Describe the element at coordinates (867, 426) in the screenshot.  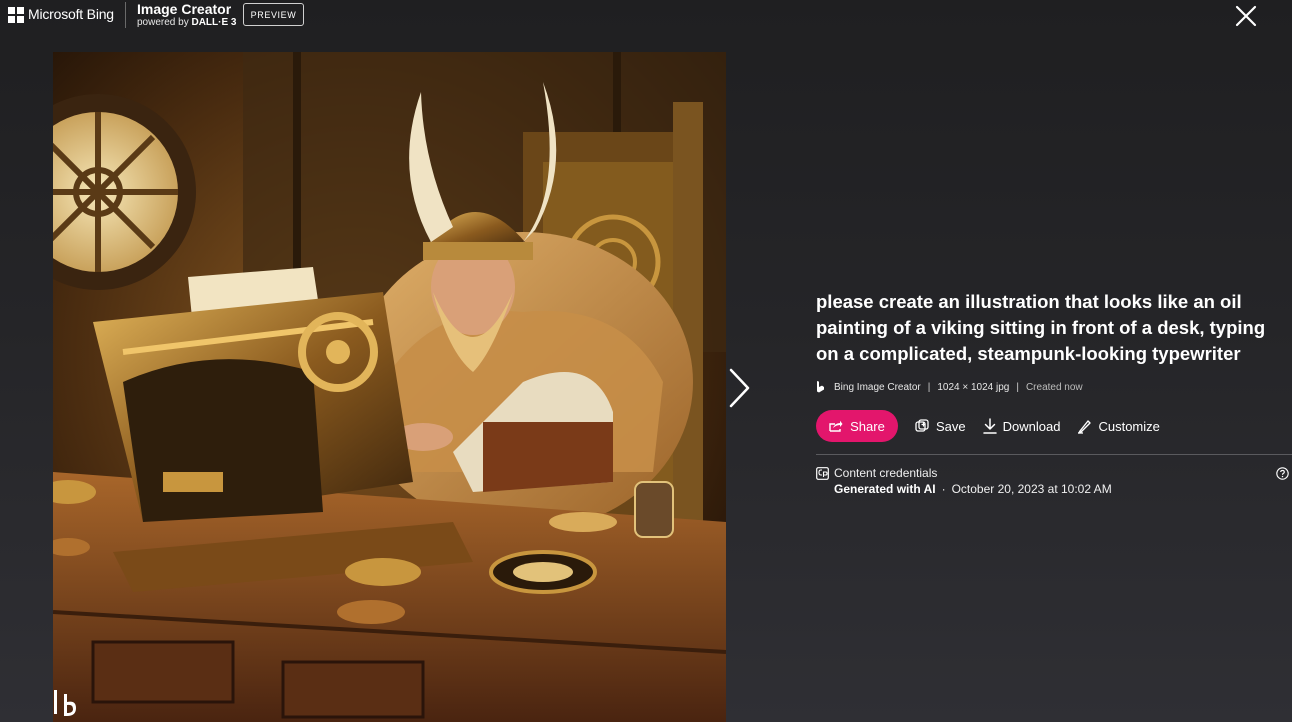
I see `share-label: Share` at that location.